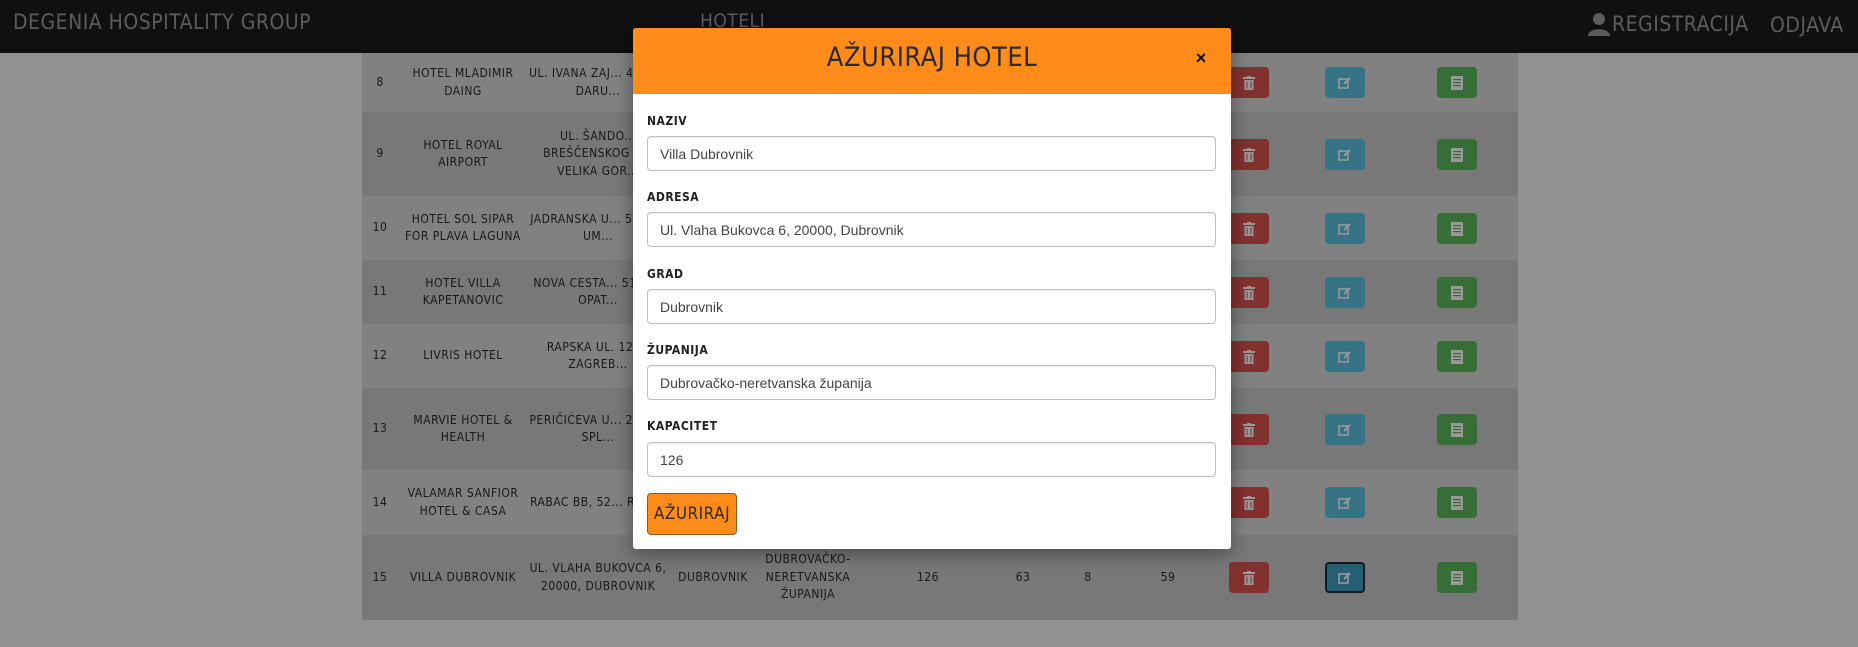 The width and height of the screenshot is (1858, 647). I want to click on update-submit-button: AŽURIRAJ, so click(692, 514).